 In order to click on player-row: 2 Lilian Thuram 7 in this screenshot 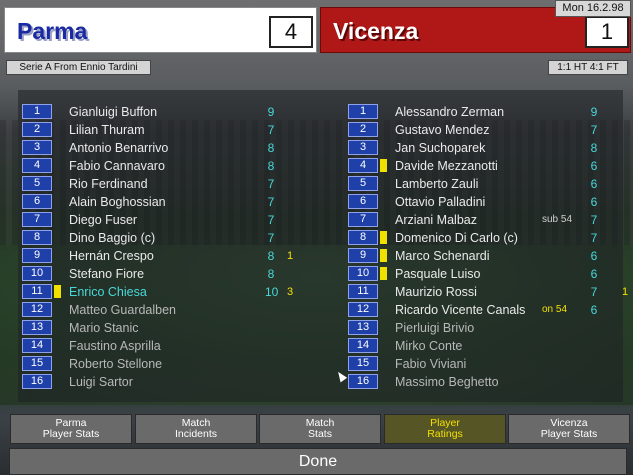, I will do `click(167, 130)`.